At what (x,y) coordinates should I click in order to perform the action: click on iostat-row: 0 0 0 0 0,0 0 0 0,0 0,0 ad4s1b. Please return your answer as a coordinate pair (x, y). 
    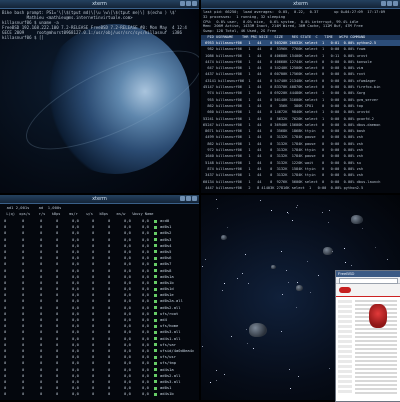
    Looking at the image, I should click on (99, 394).